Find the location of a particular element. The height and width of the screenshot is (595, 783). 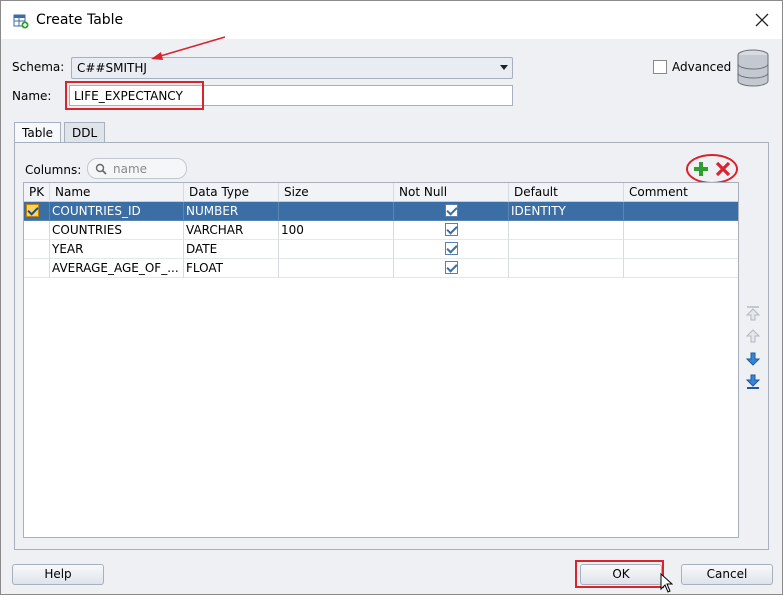

table-row: COUNTRIES VARCHAR 100 is located at coordinates (381, 230).